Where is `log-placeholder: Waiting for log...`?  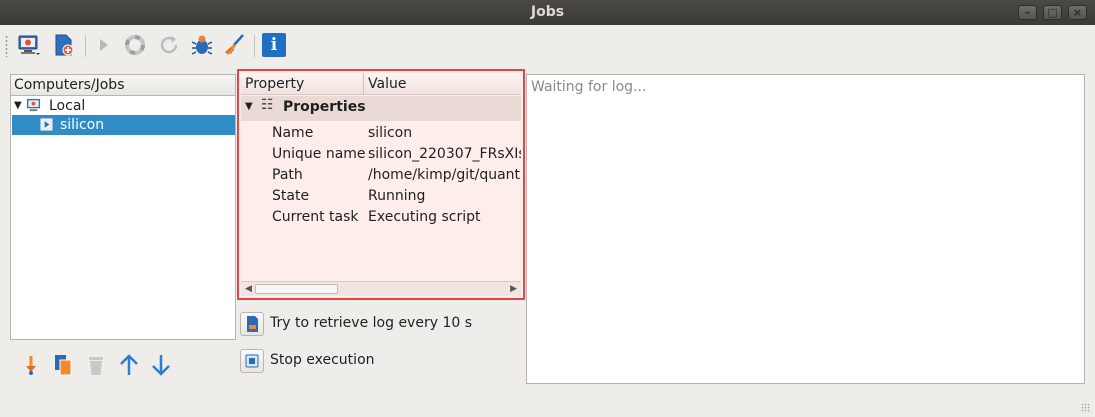
log-placeholder: Waiting for log... is located at coordinates (589, 87).